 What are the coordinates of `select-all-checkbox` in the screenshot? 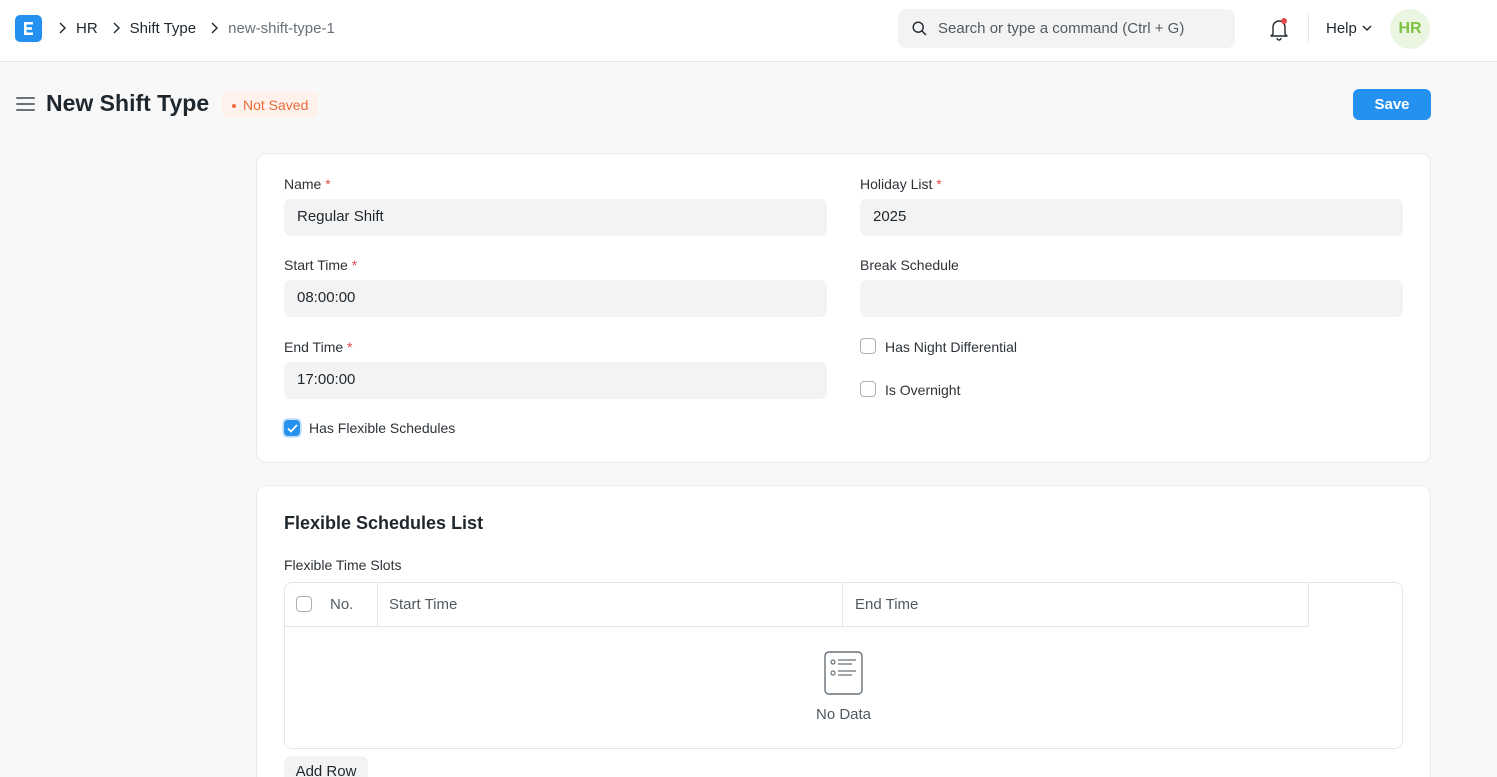 It's located at (304, 604).